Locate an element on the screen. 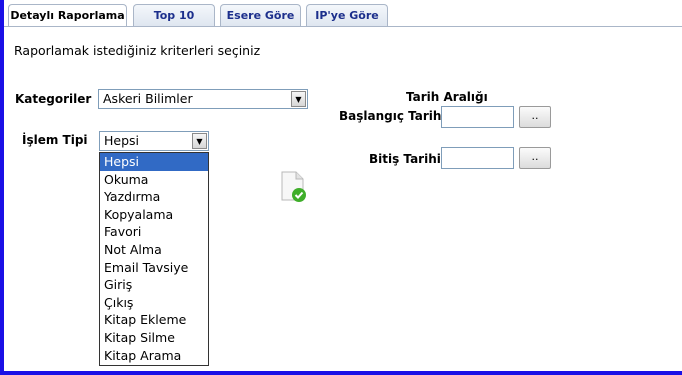 The image size is (682, 375). option-kitap-ekleme: Kitap Ekleme is located at coordinates (154, 320).